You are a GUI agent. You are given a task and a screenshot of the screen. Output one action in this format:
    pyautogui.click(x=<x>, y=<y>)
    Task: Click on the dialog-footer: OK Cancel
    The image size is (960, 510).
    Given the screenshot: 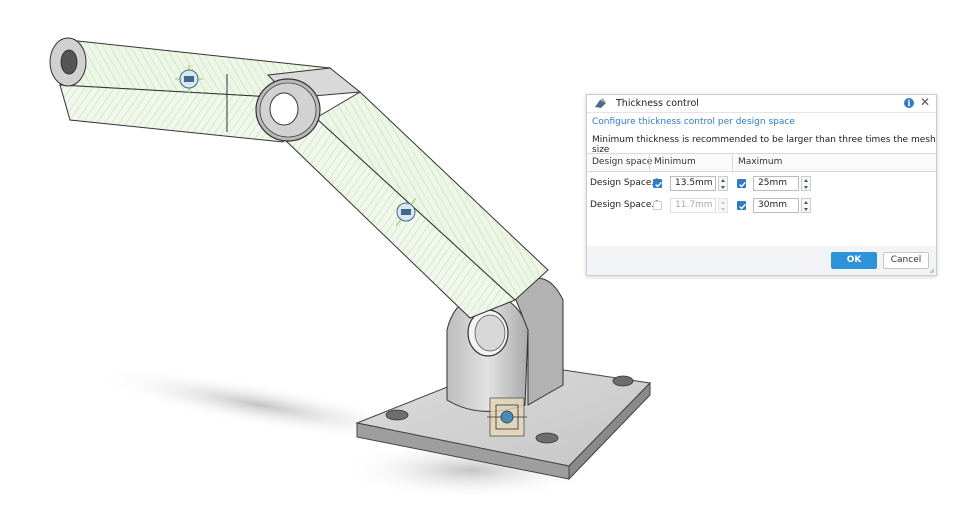 What is the action you would take?
    pyautogui.click(x=761, y=260)
    